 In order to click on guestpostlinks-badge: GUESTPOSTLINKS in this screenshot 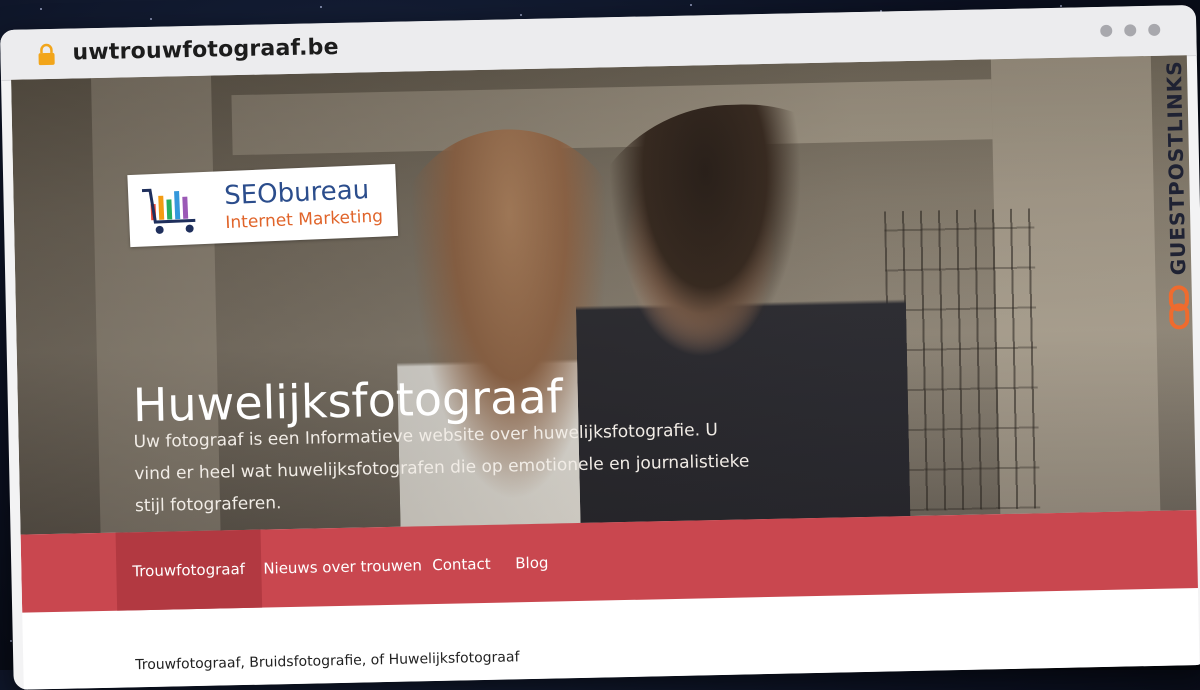, I will do `click(1177, 210)`.